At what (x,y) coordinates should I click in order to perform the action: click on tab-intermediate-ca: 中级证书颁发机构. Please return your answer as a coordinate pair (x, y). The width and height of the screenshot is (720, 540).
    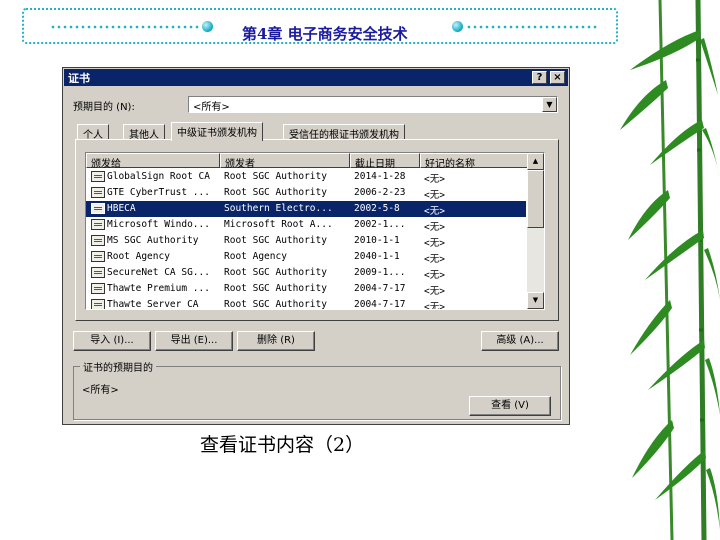
    Looking at the image, I should click on (217, 131).